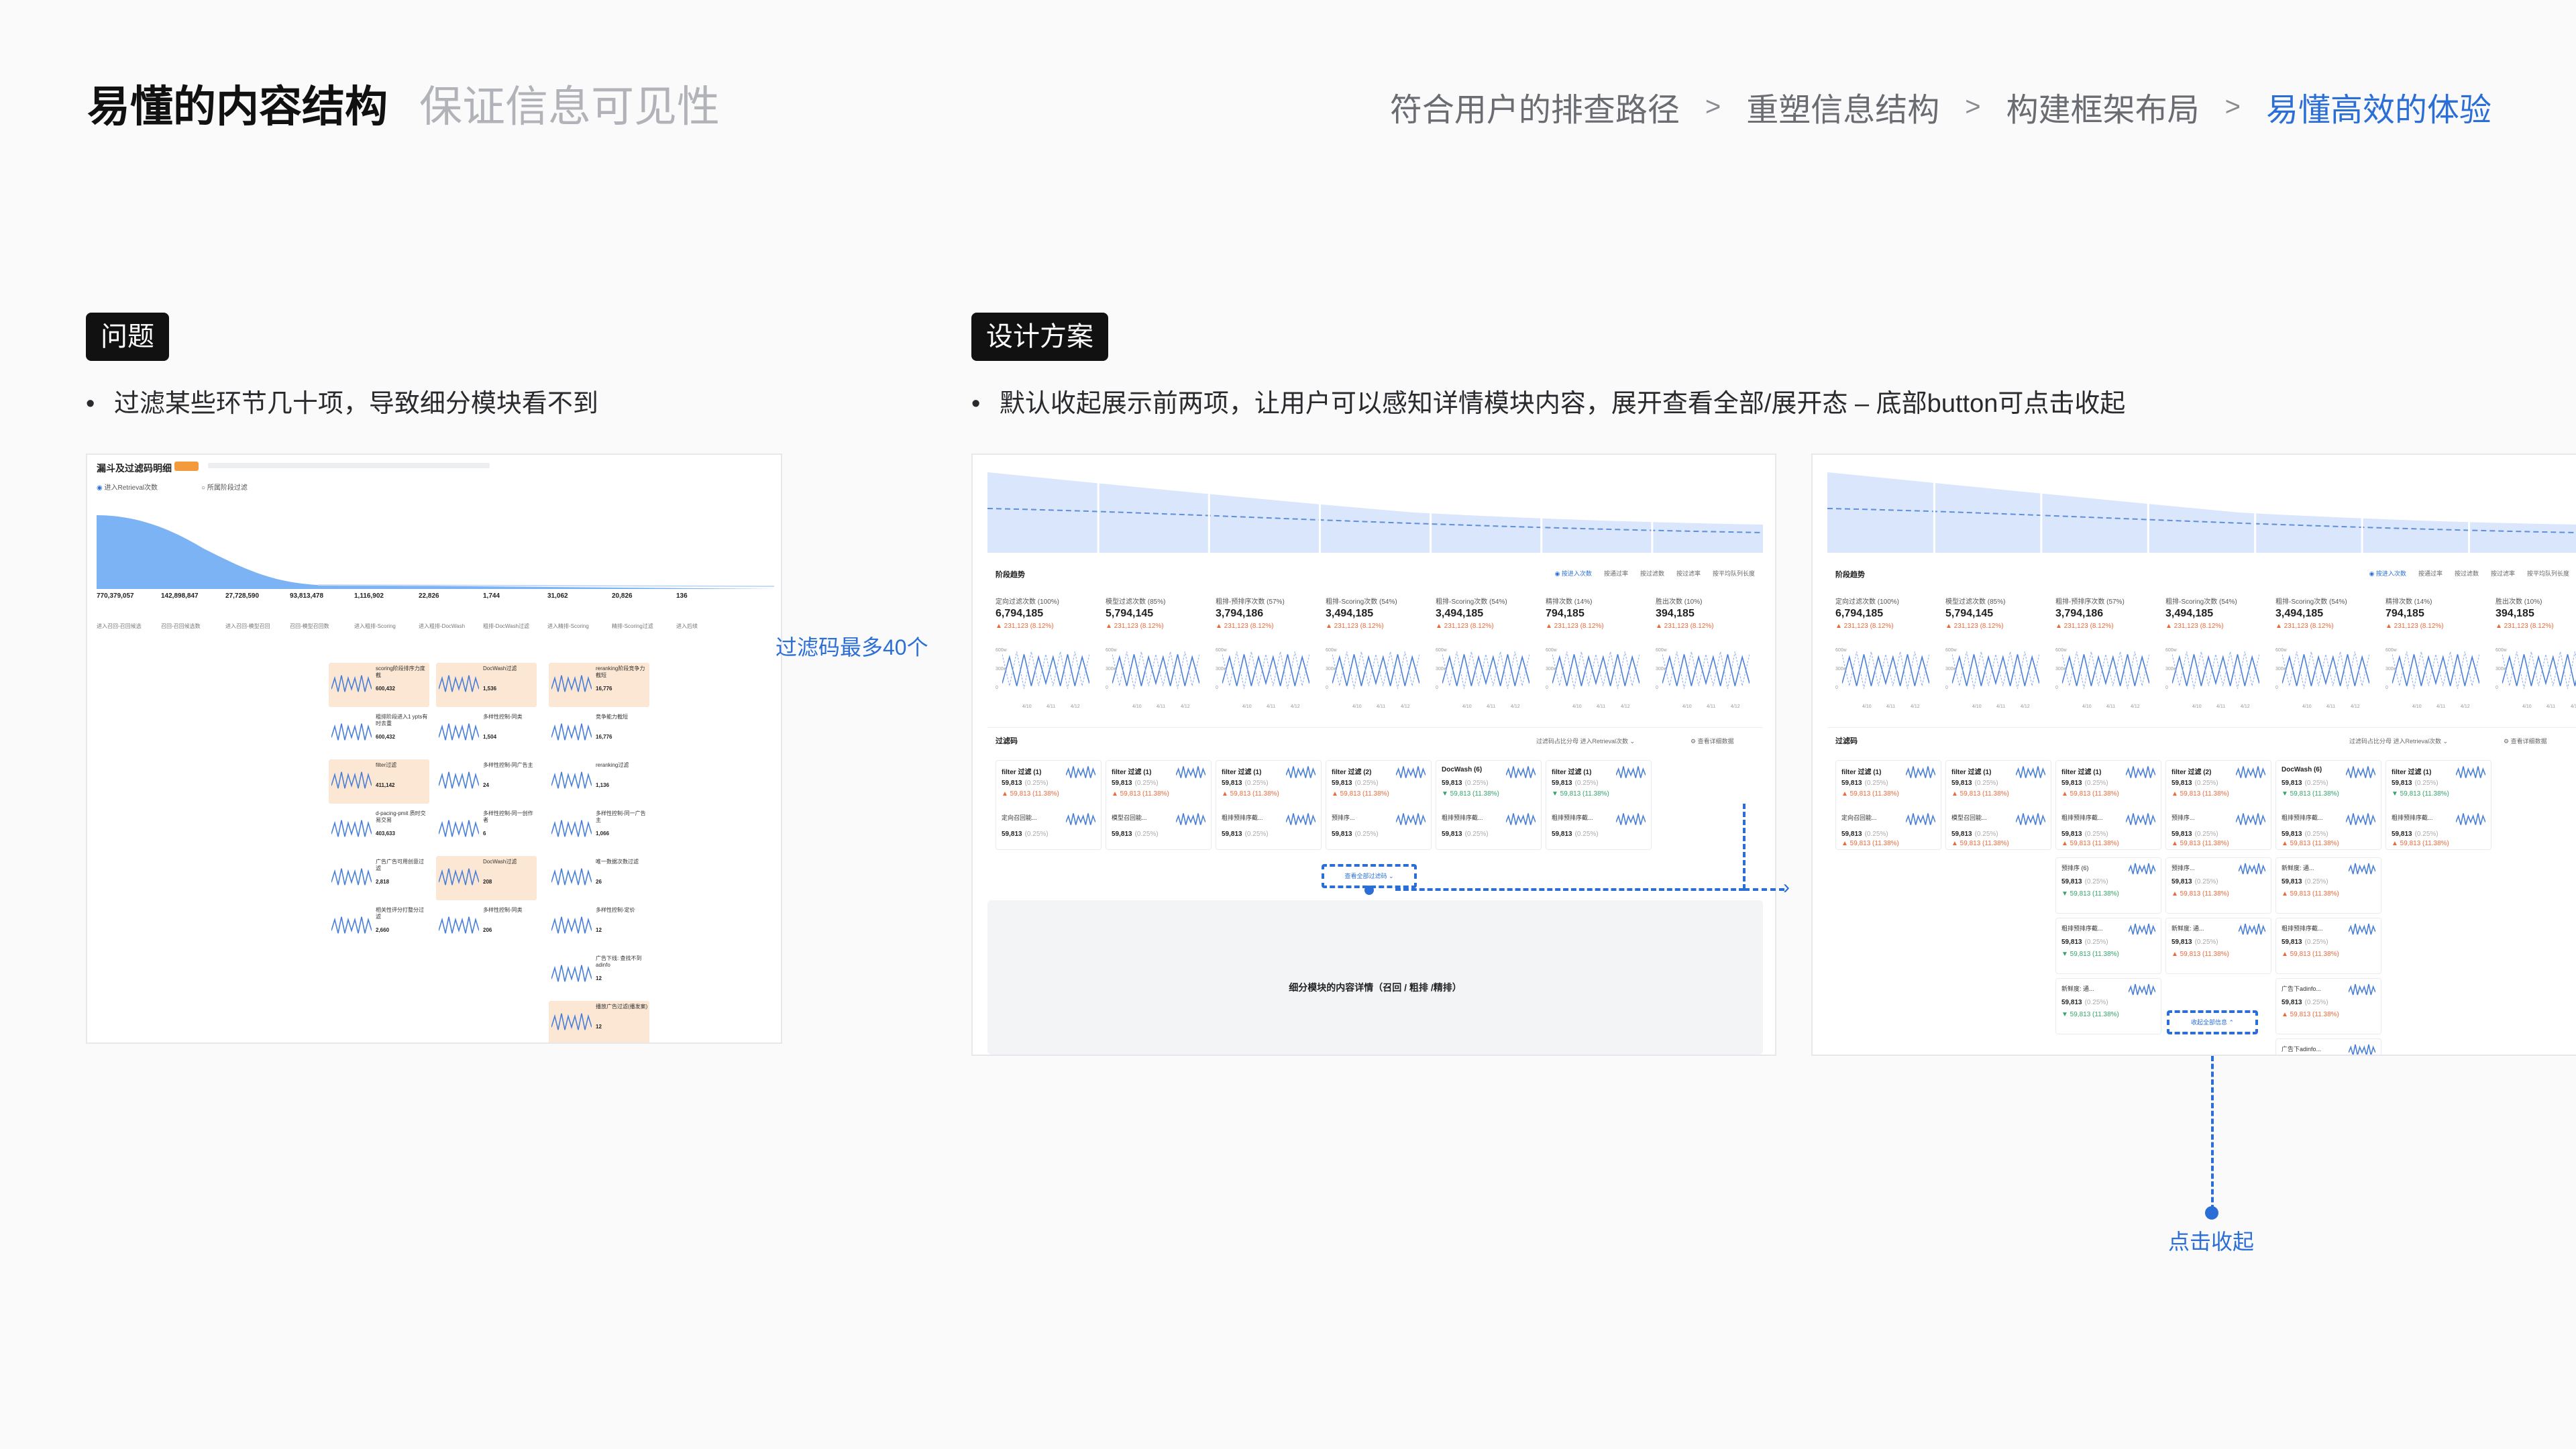 This screenshot has height=1449, width=2576. What do you see at coordinates (2218, 946) in the screenshot?
I see `filter-column-card: 新鲜度: 通... 59,813 (0.25%) ▲ 59,813 (11.38%)` at bounding box center [2218, 946].